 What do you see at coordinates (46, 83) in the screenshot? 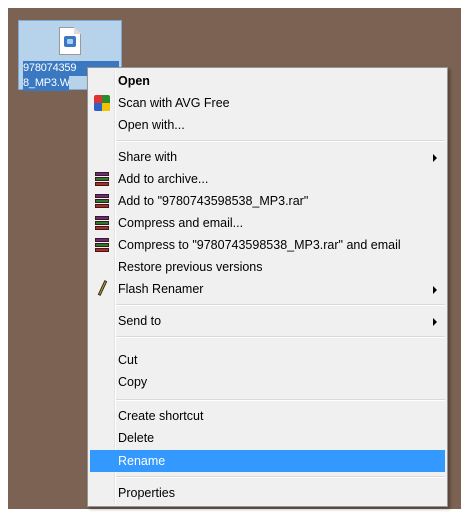
I see `file-label-line2: 8_MP3.W` at bounding box center [46, 83].